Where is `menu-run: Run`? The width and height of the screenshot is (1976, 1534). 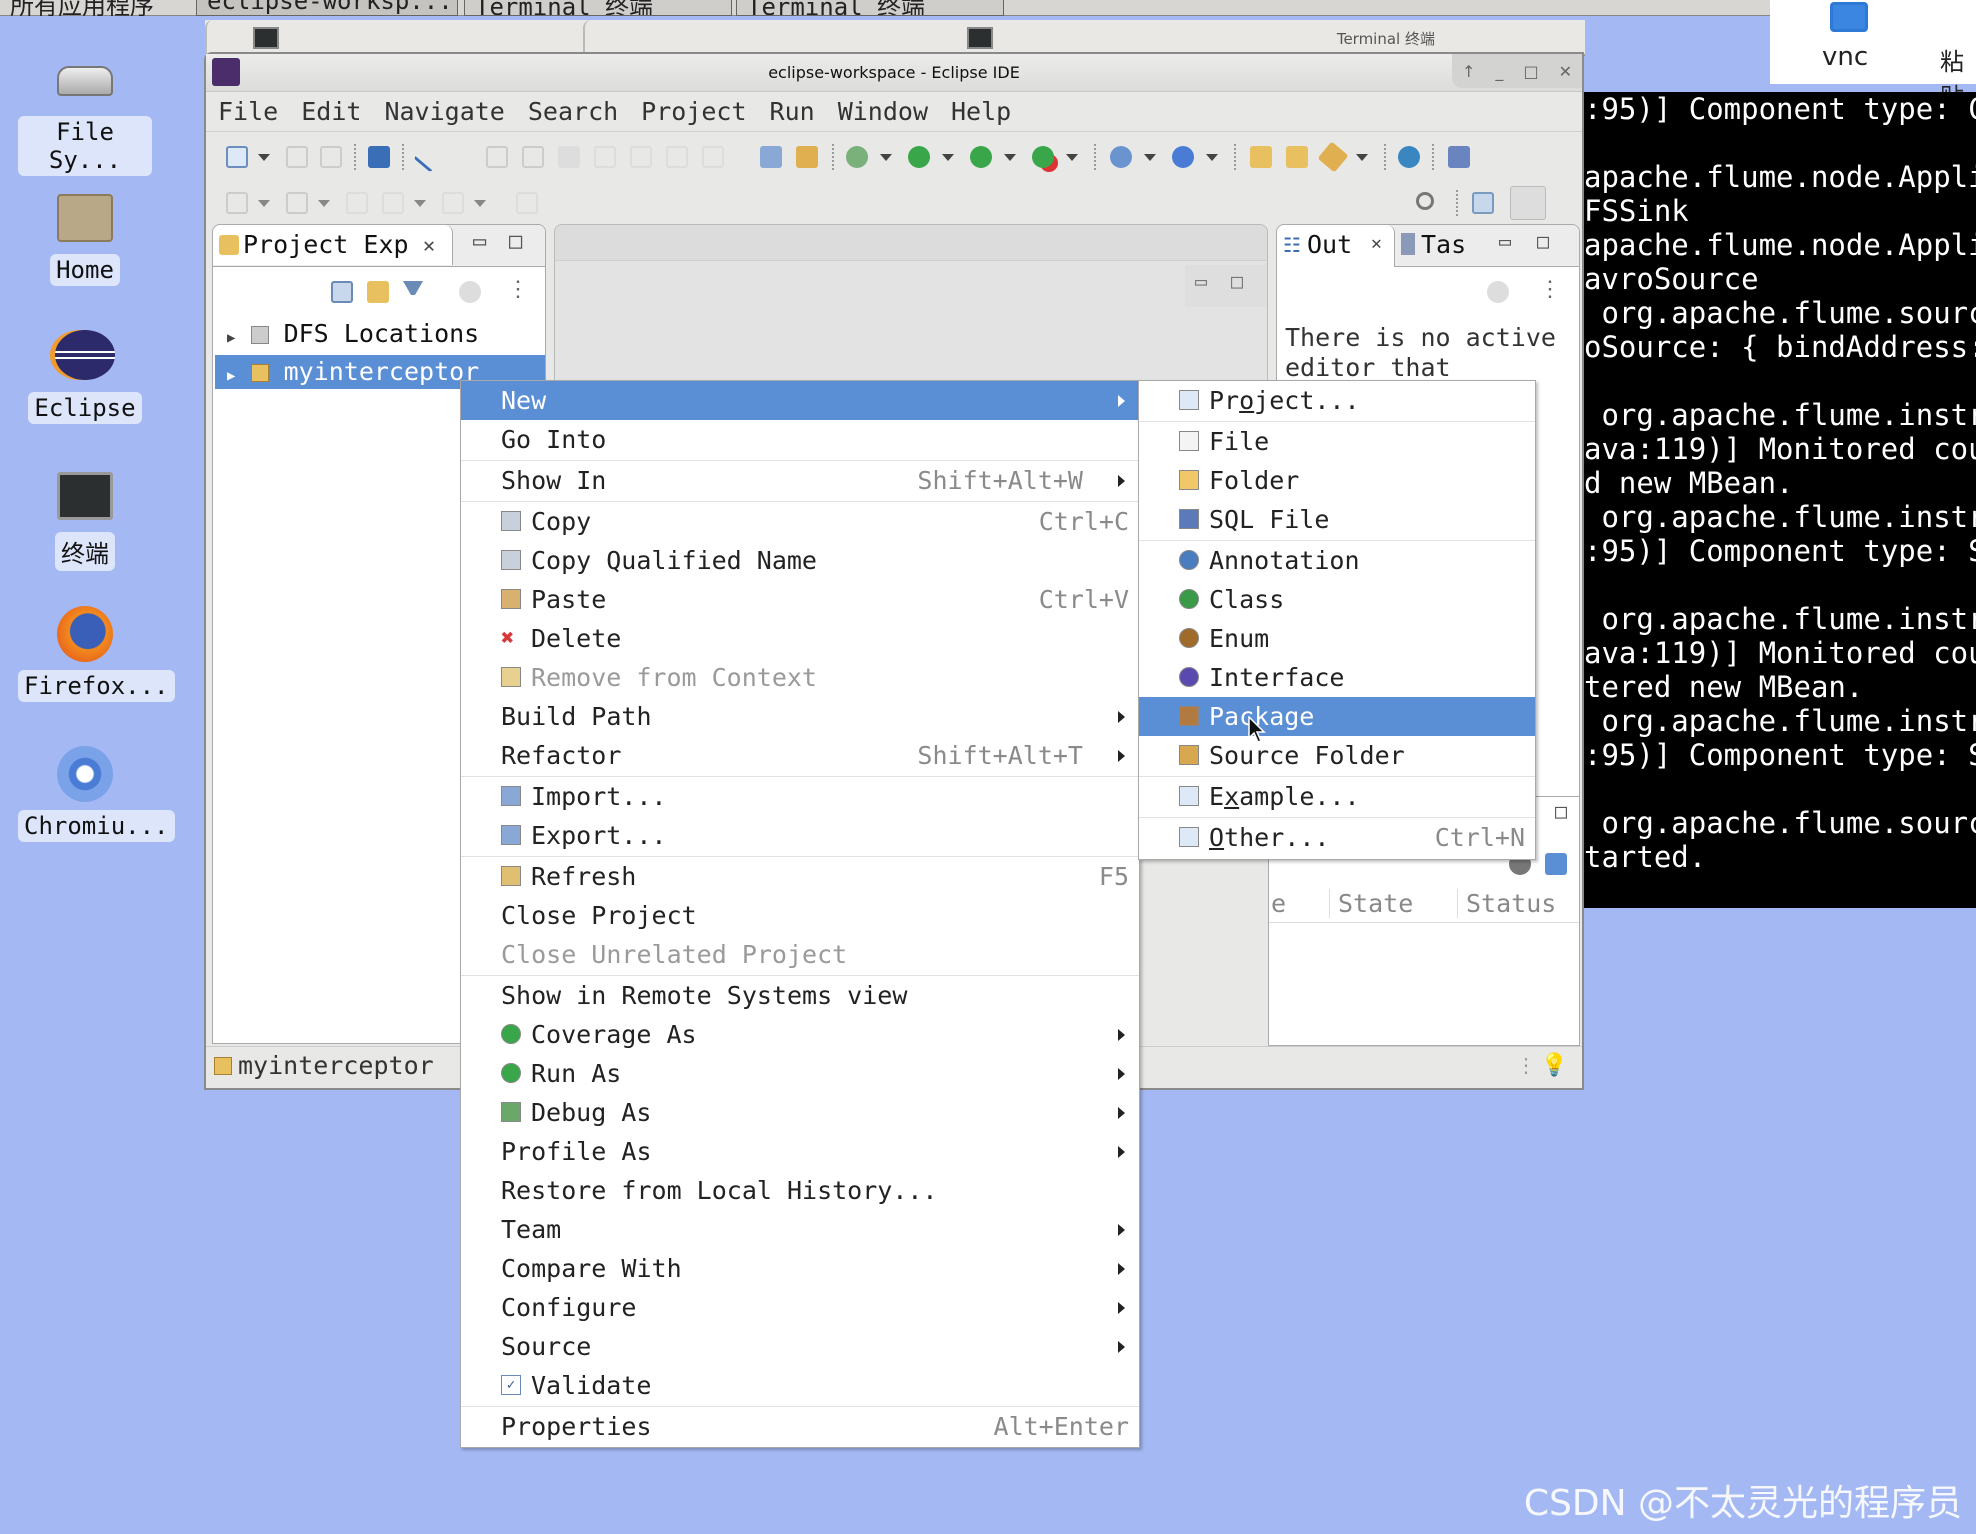 menu-run: Run is located at coordinates (792, 111).